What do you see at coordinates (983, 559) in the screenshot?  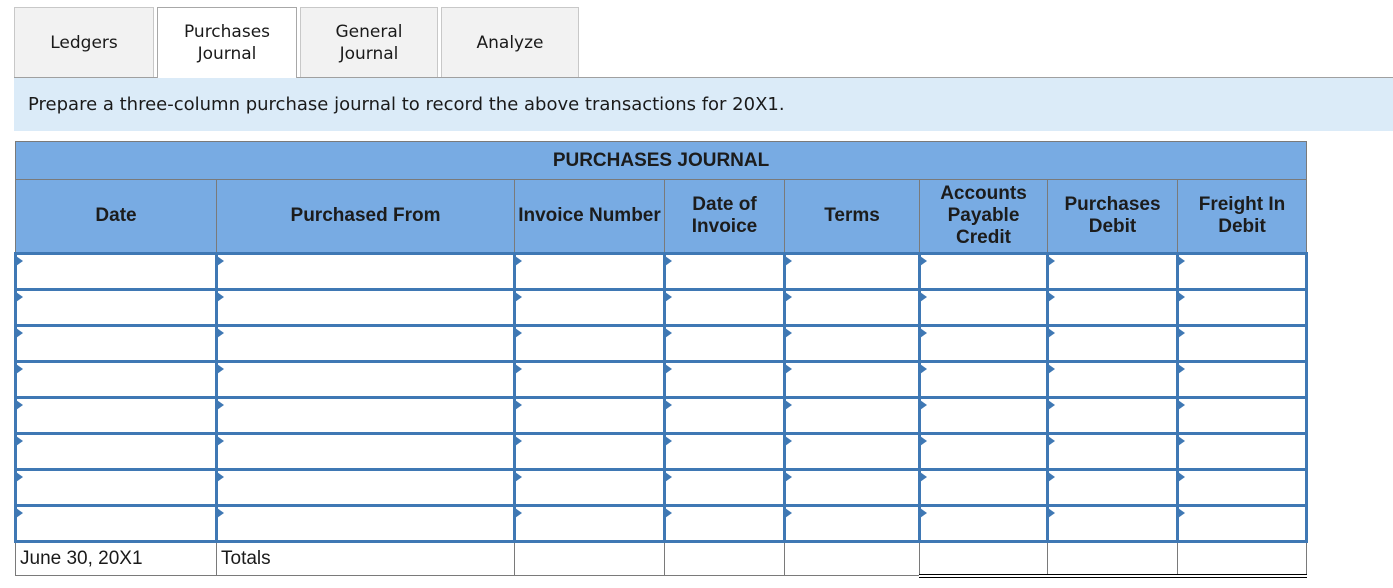 I see `total-accounts-payable-credit` at bounding box center [983, 559].